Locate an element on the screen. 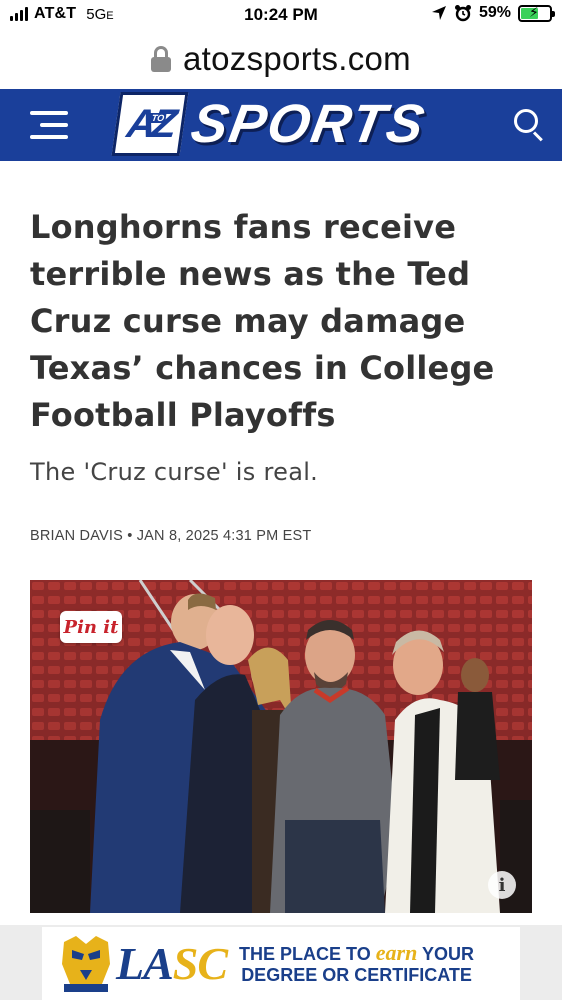 The image size is (562, 1000). search-icon is located at coordinates (526, 121).